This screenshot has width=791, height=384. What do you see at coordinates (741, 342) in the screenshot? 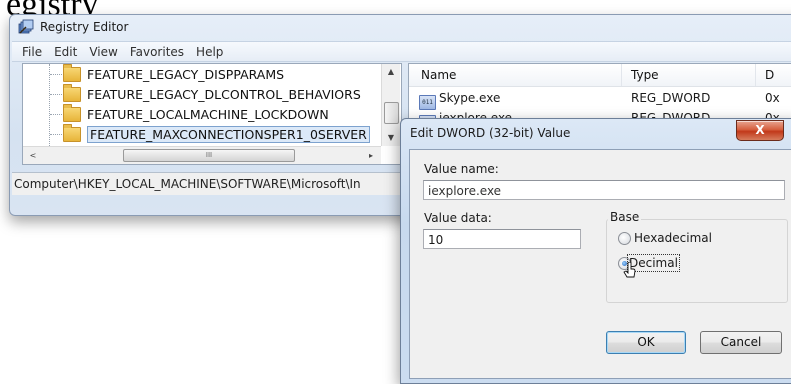
I see `cancel-button: Cancel` at bounding box center [741, 342].